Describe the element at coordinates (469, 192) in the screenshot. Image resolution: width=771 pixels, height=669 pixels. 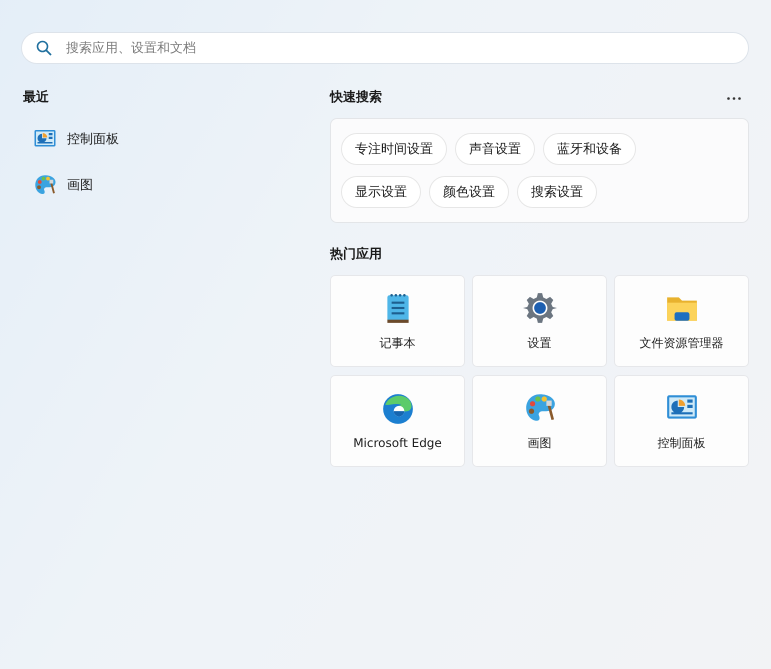
I see `quick-search-chip: 颜色设置` at that location.